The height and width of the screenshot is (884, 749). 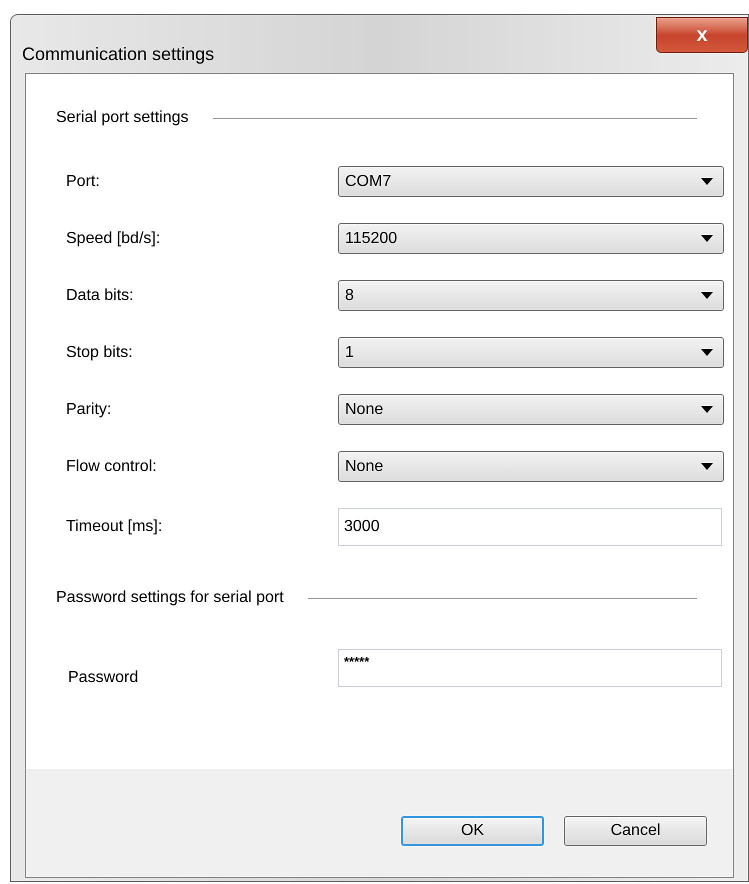 What do you see at coordinates (122, 118) in the screenshot?
I see `section-heading: Serial port settings` at bounding box center [122, 118].